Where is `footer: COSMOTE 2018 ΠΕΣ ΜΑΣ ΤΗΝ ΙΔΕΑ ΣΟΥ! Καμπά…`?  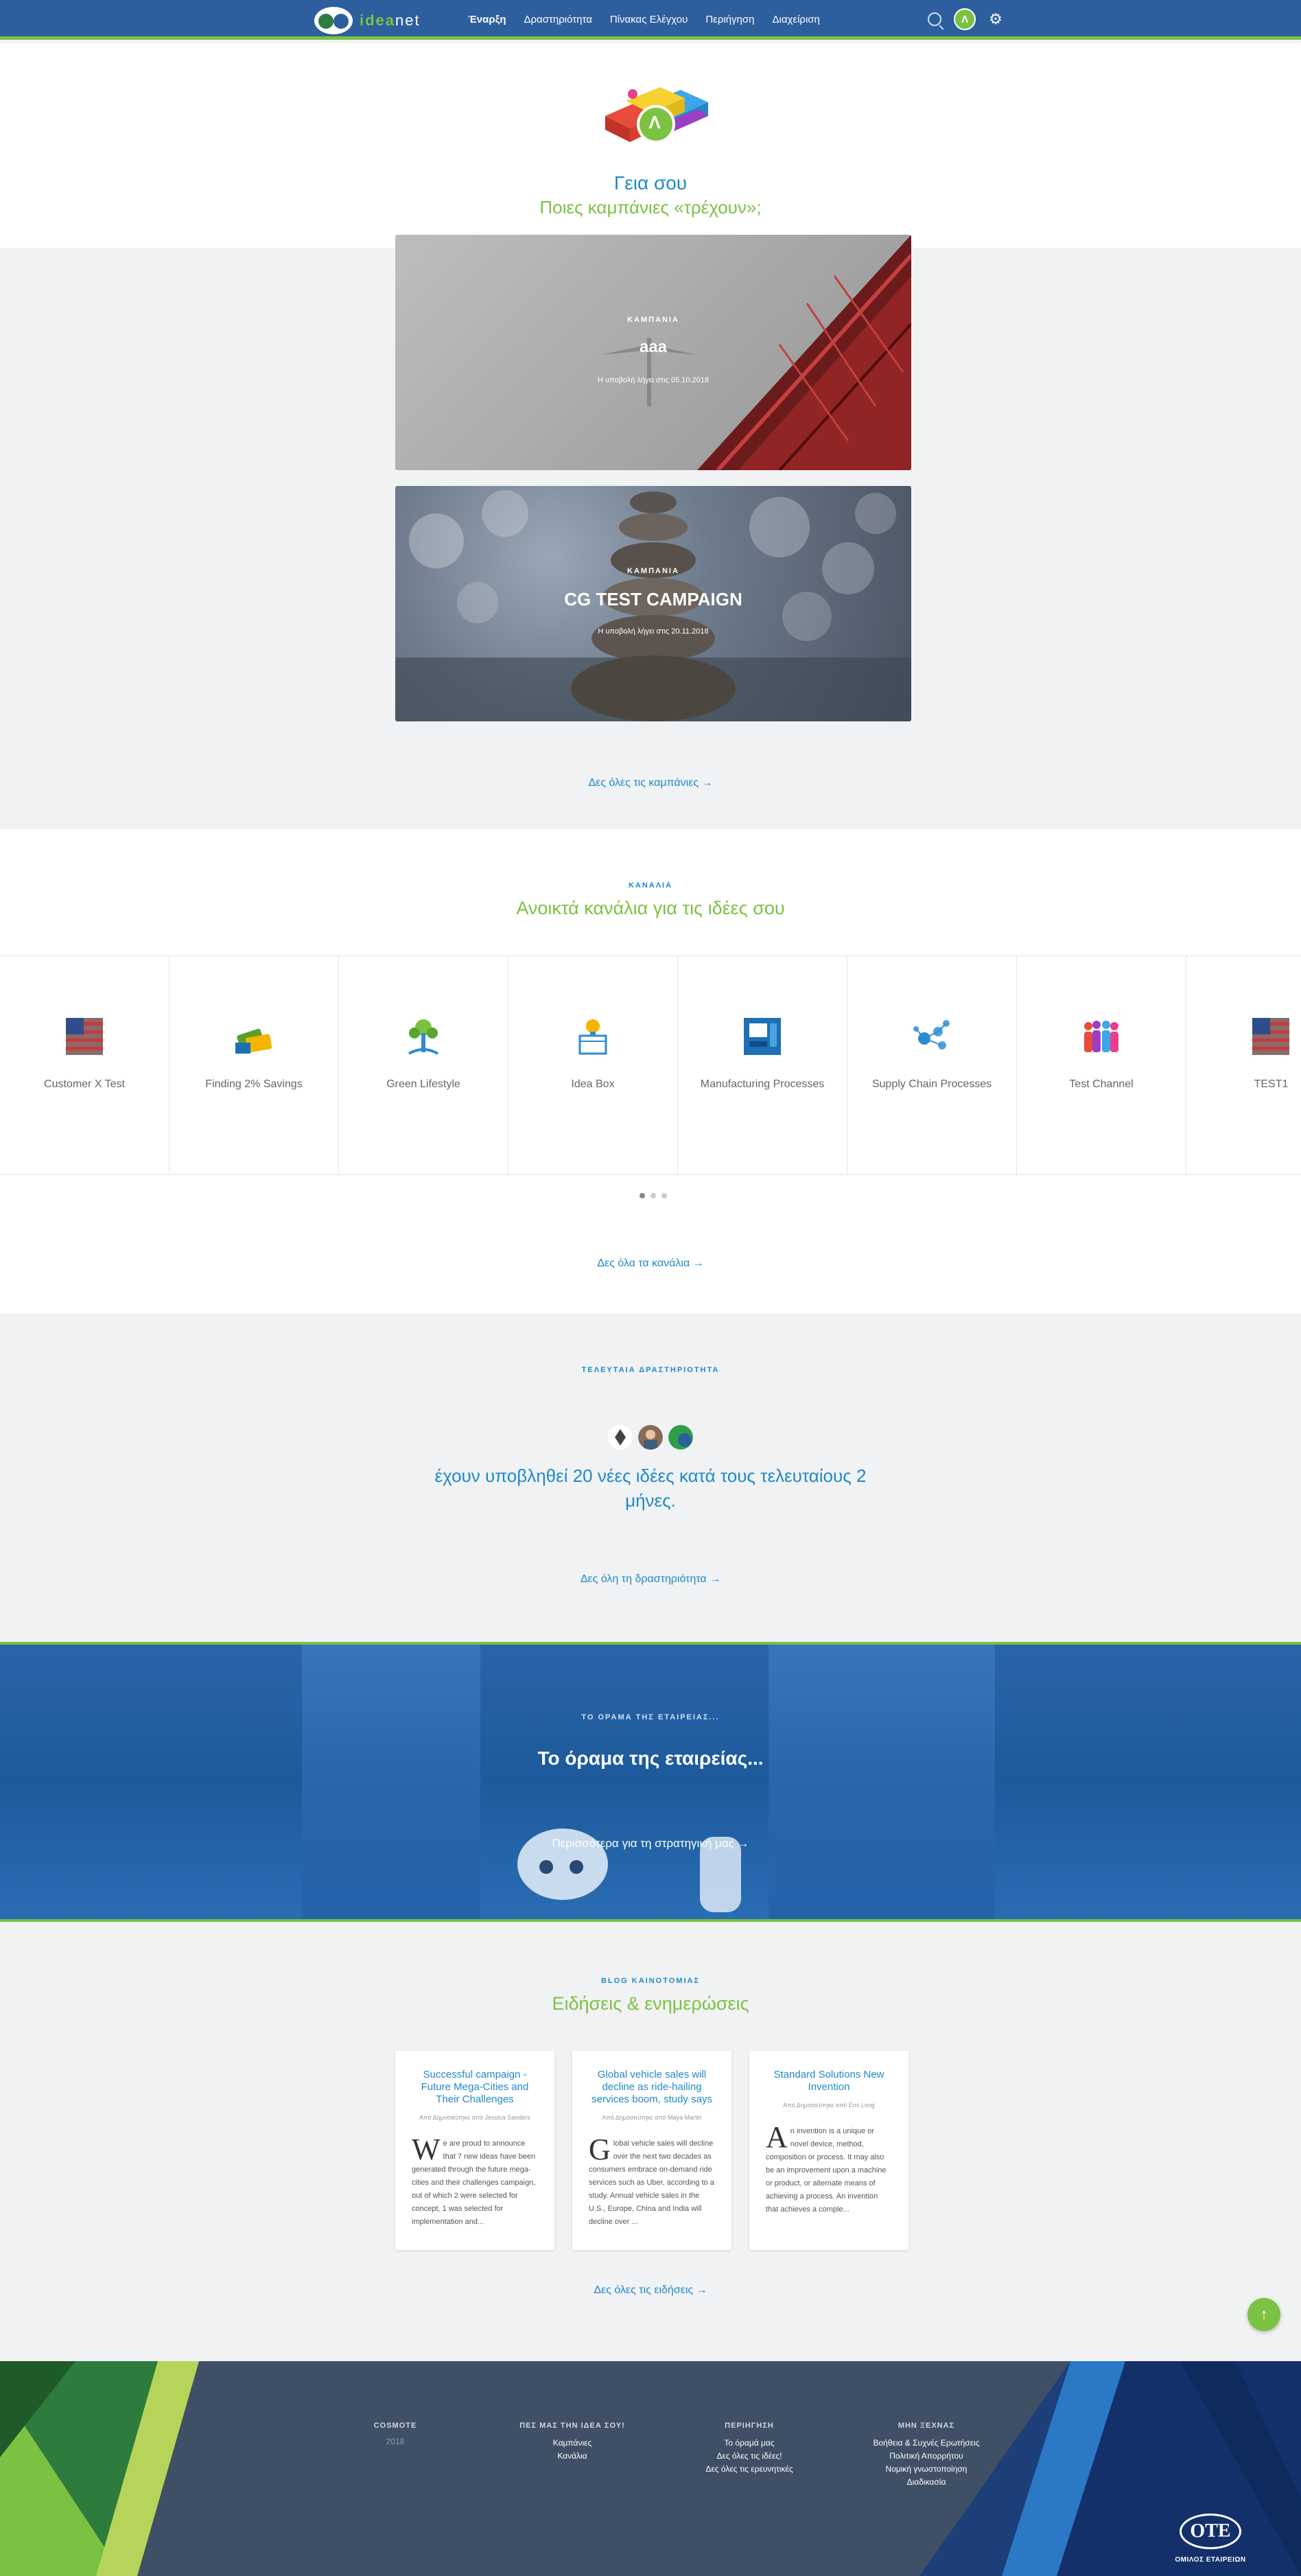
footer: COSMOTE 2018 ΠΕΣ ΜΑΣ ΤΗΝ ΙΔΕΑ ΣΟΥ! Καμπά… is located at coordinates (650, 2468).